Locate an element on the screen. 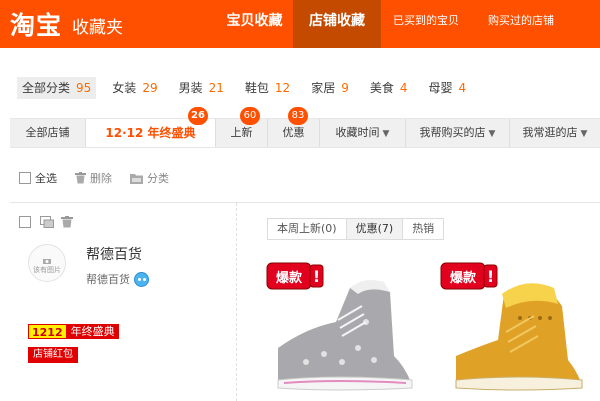  category-label: 男装 is located at coordinates (190, 88).